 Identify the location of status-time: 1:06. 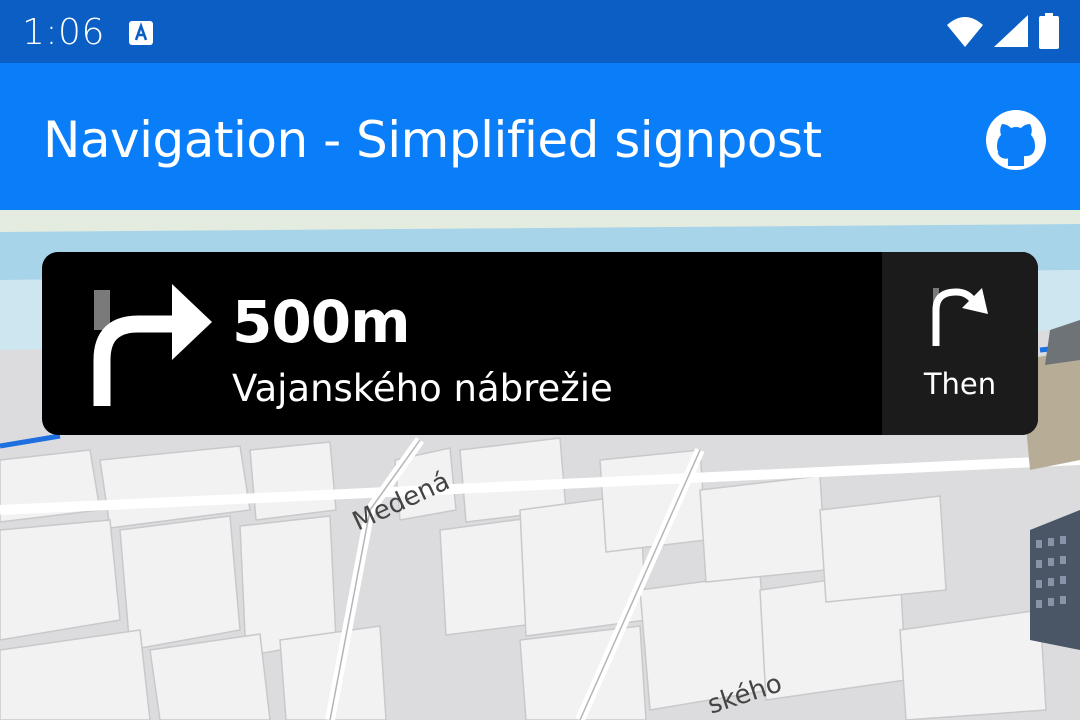
(63, 32).